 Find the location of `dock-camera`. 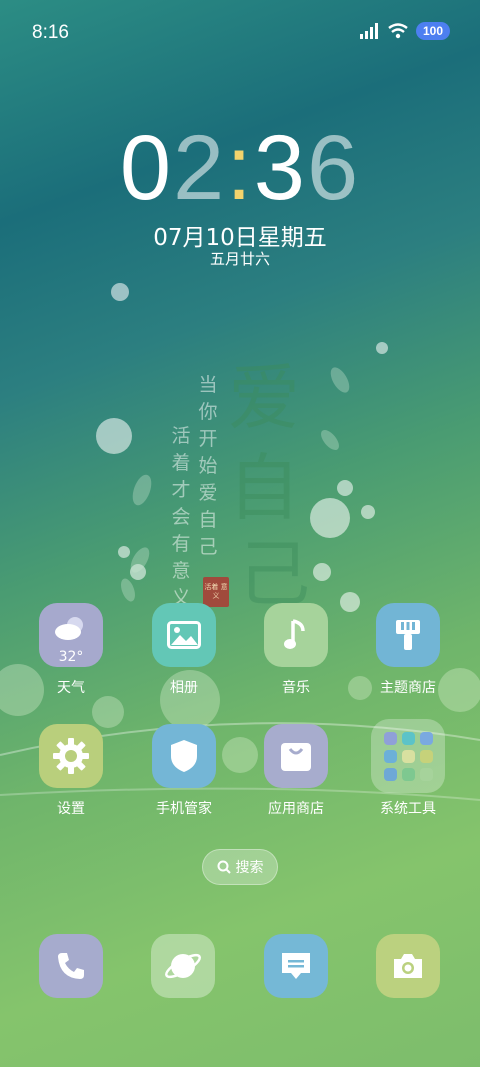

dock-camera is located at coordinates (408, 966).